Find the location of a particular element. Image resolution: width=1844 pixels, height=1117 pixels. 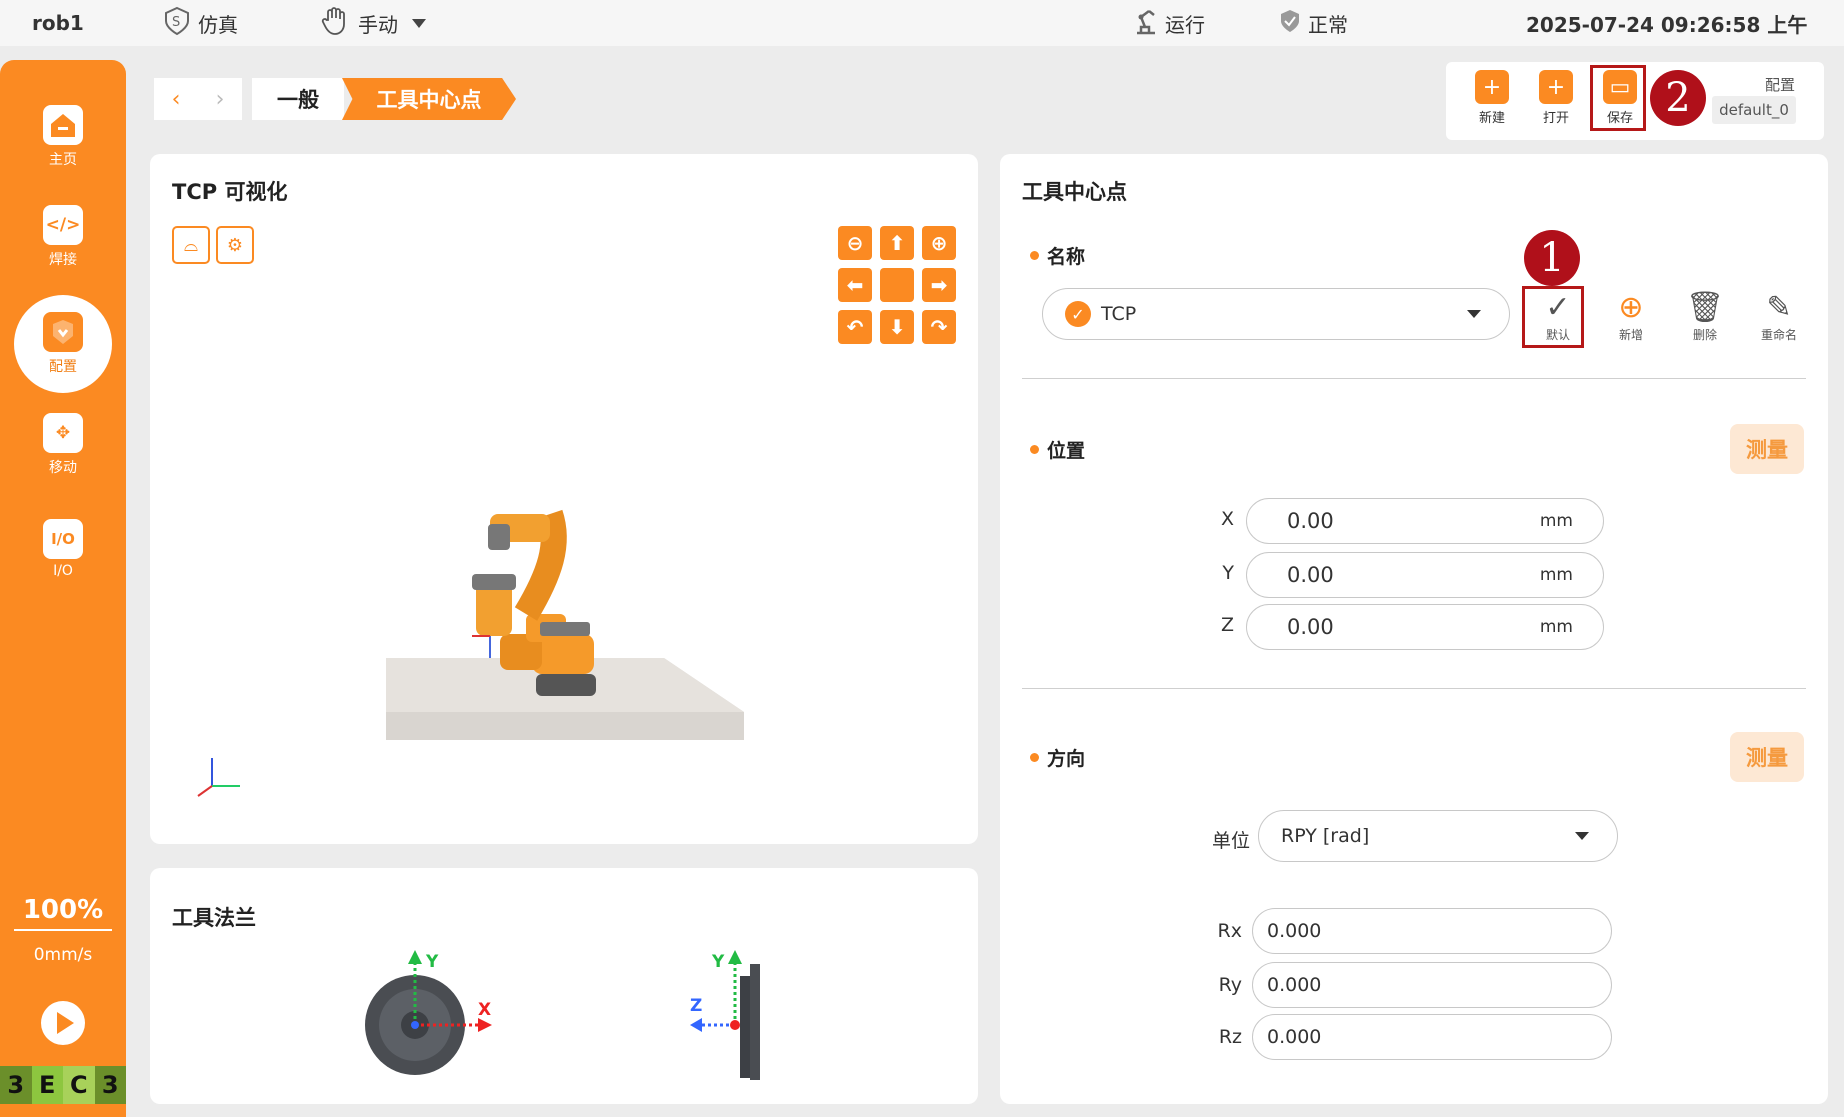

unit-label: 单位 is located at coordinates (1230, 841).